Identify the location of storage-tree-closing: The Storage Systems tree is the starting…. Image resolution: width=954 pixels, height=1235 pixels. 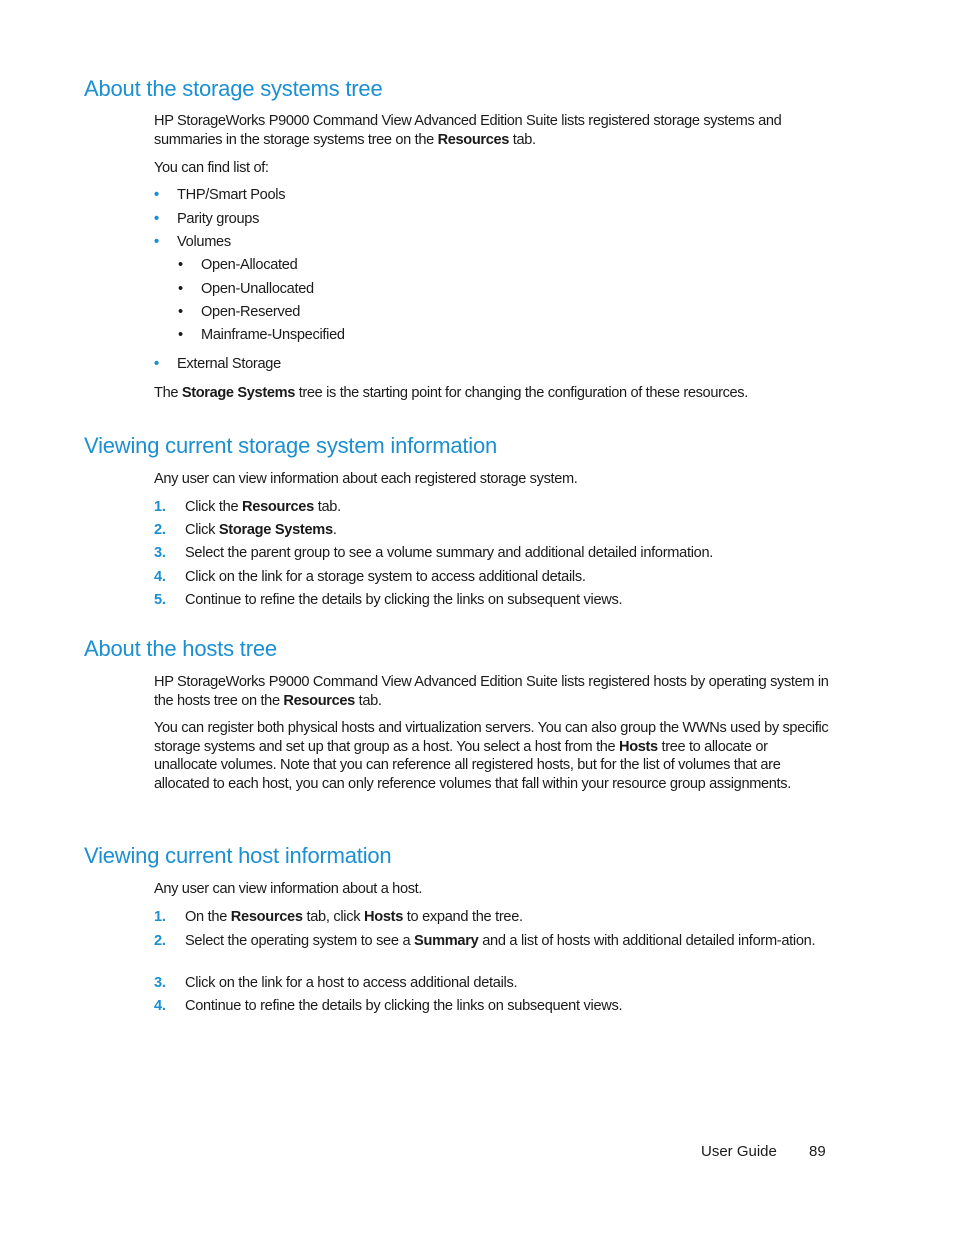
(451, 393).